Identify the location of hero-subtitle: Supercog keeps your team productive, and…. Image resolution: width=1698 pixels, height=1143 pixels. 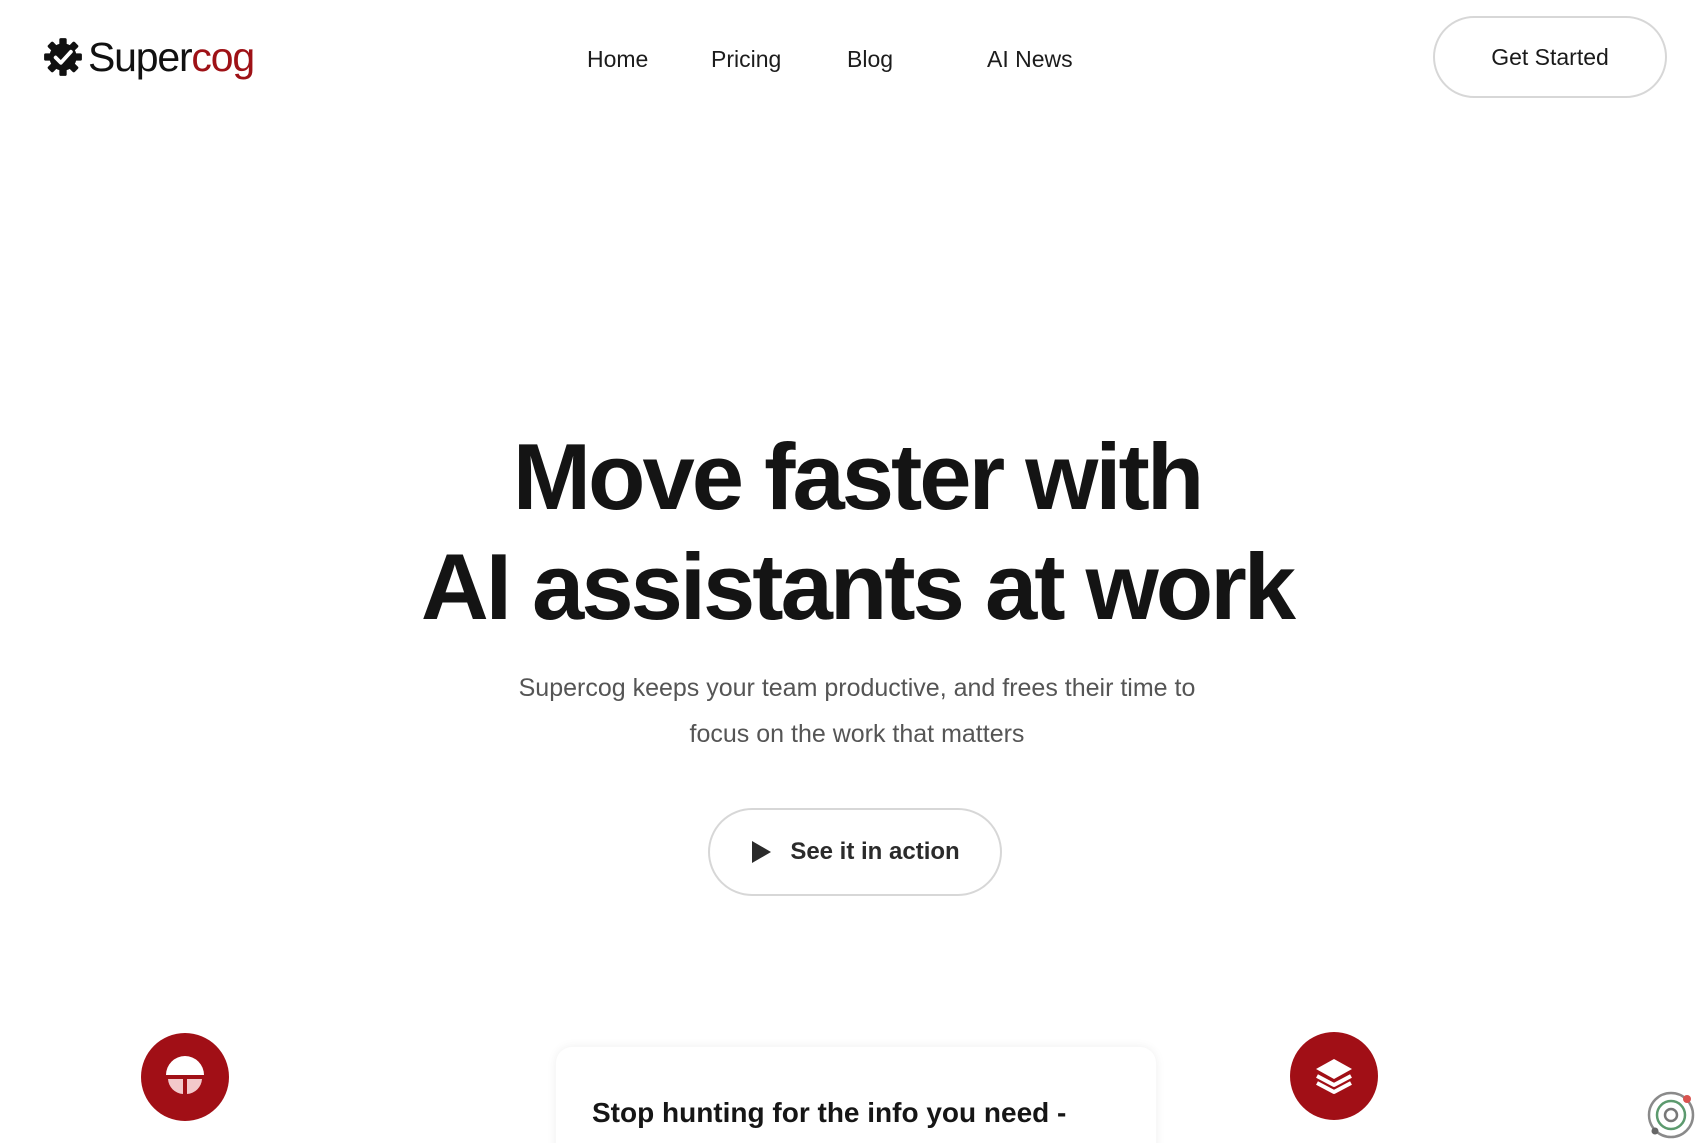
(849, 711).